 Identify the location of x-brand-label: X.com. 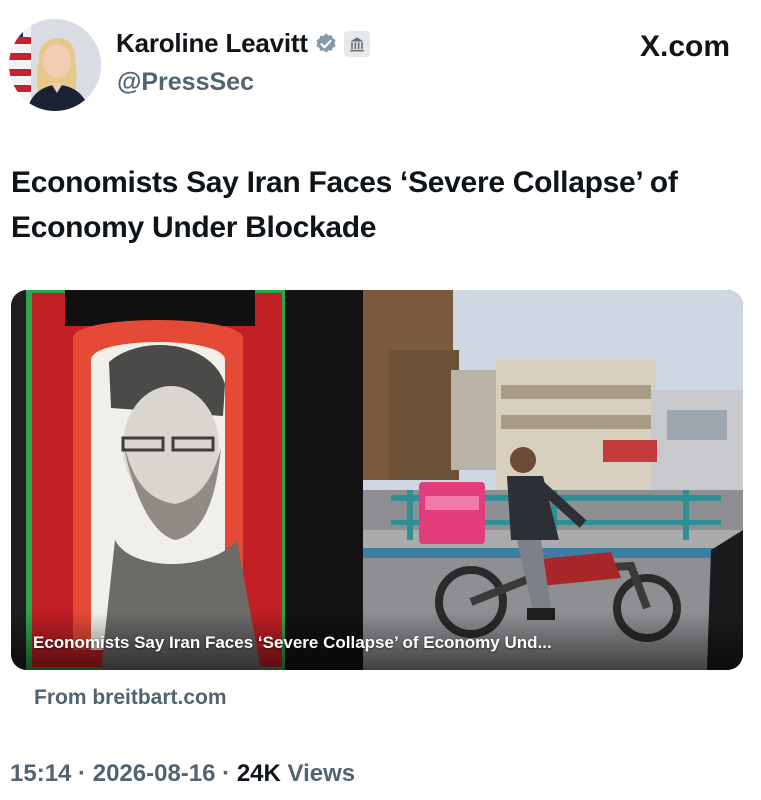
(684, 46).